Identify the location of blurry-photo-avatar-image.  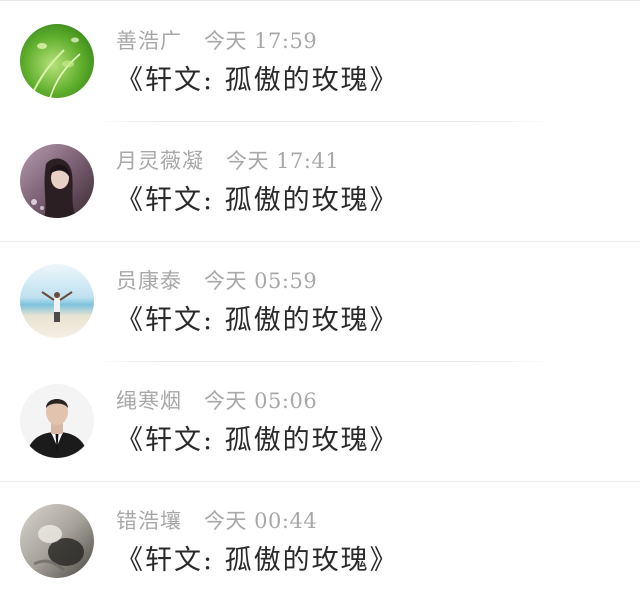
(57, 541).